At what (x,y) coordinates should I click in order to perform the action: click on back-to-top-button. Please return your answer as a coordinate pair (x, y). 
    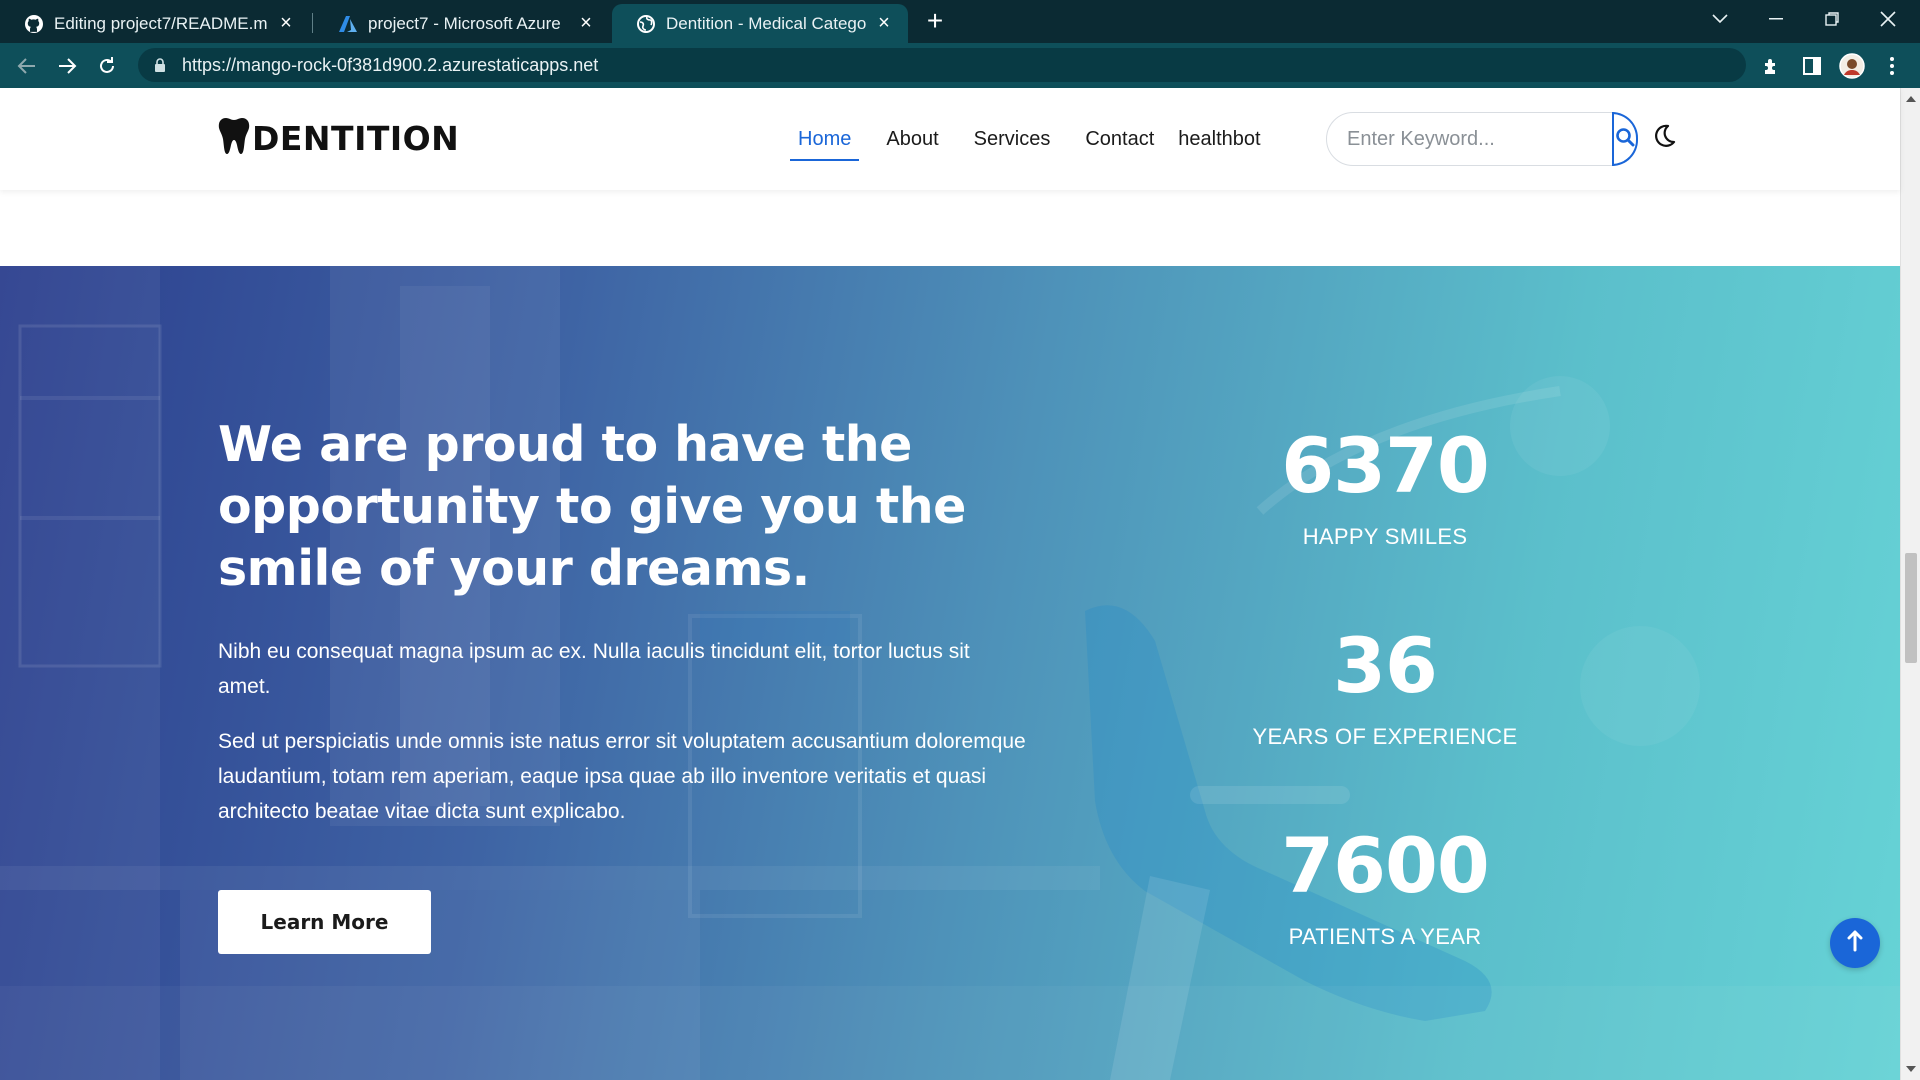
    Looking at the image, I should click on (1855, 943).